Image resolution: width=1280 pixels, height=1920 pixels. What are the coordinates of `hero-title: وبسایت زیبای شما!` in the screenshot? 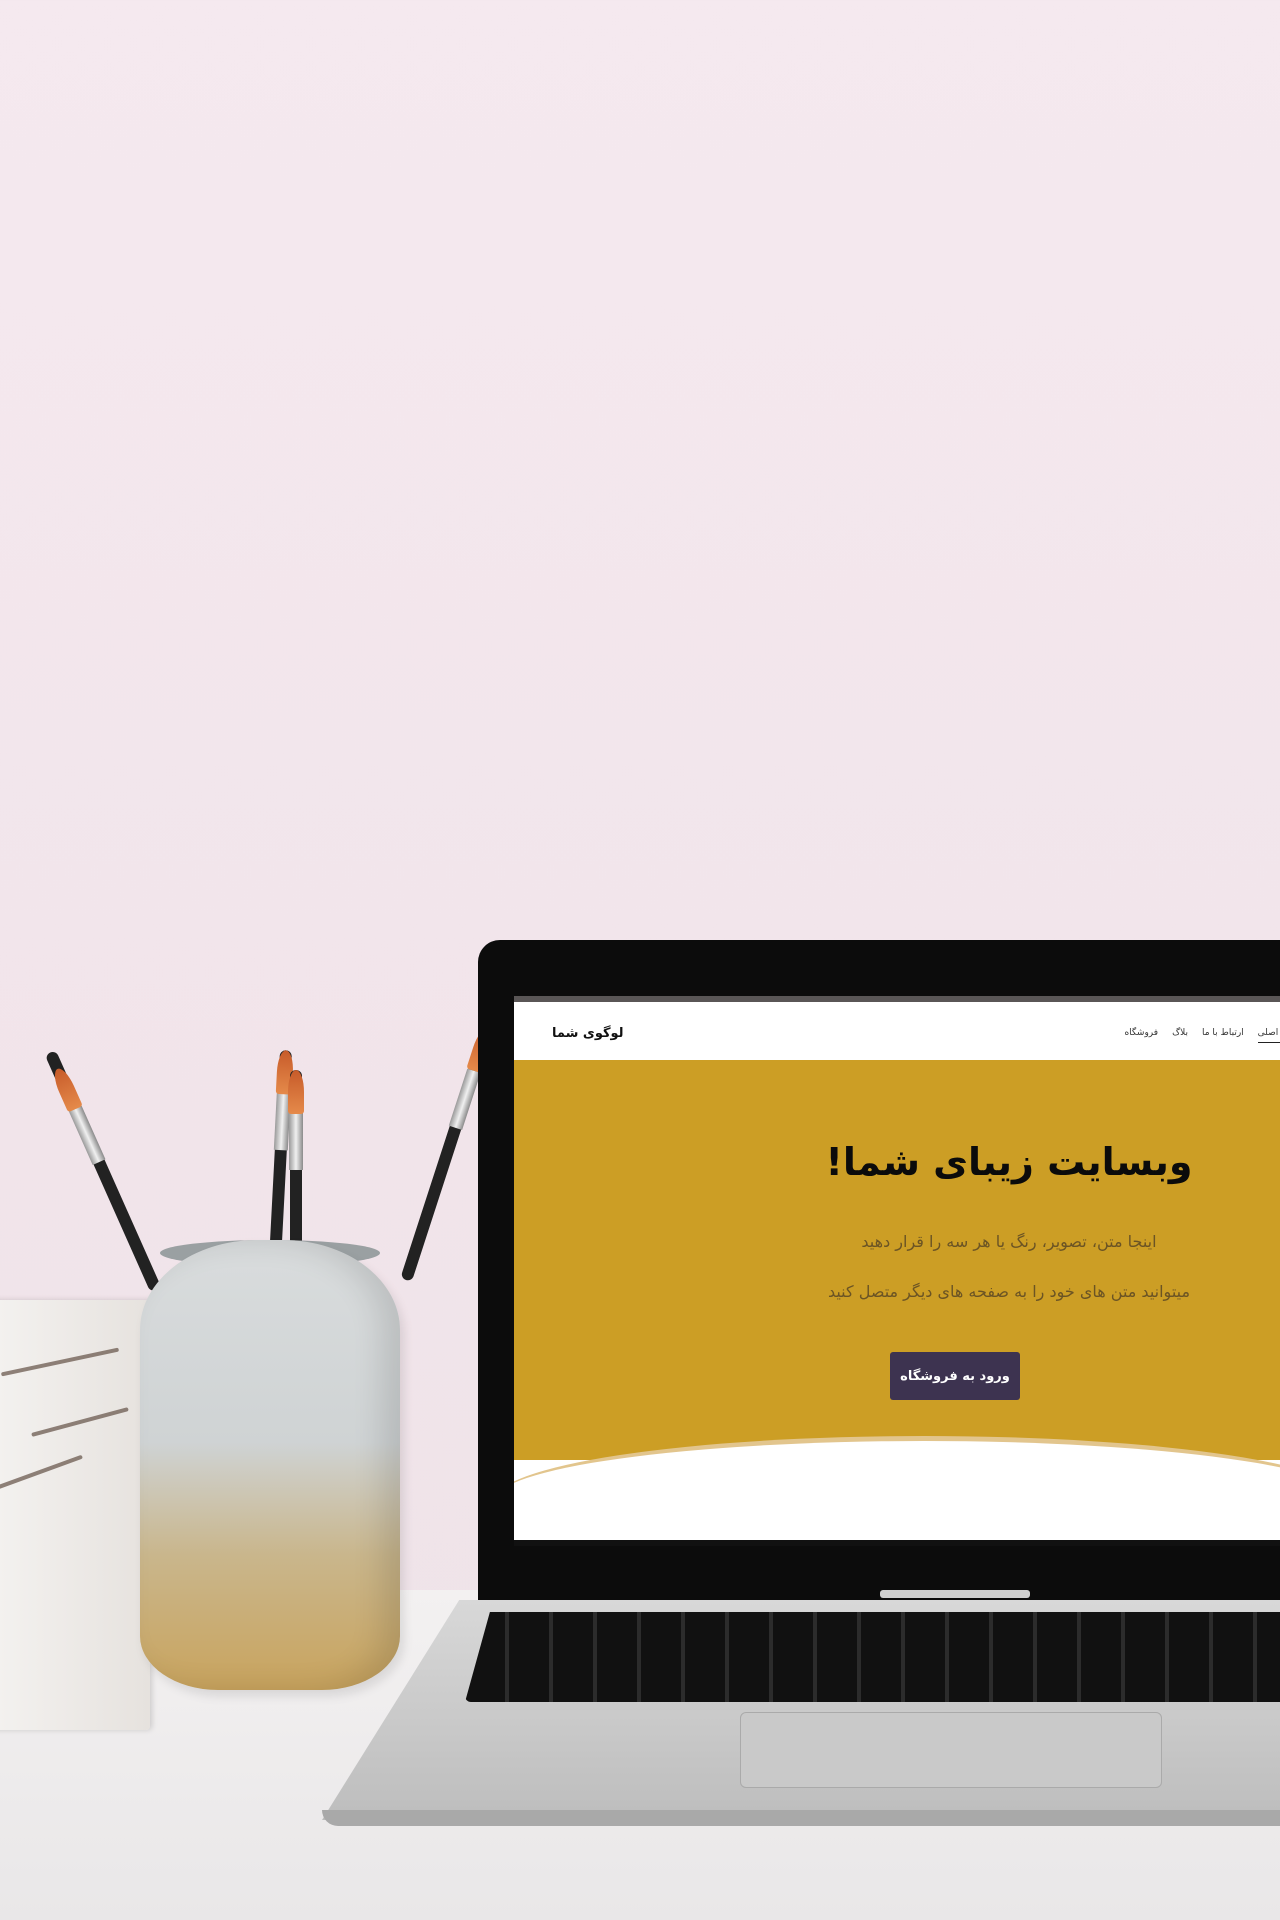 It's located at (1009, 1162).